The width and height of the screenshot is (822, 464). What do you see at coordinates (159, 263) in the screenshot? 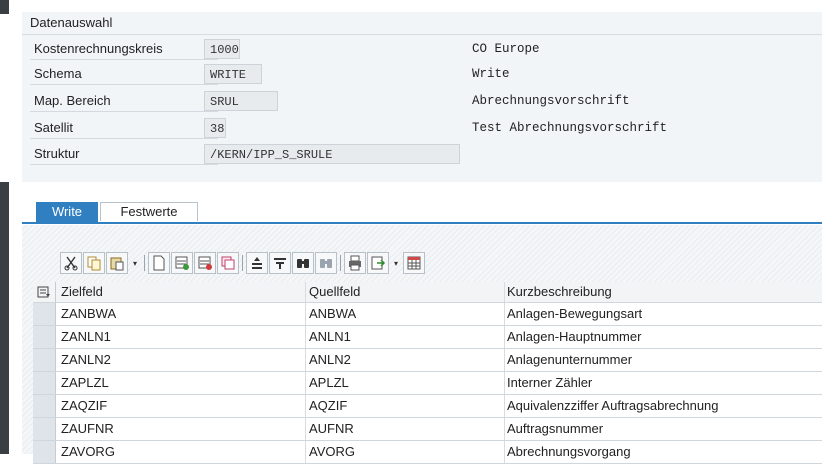
I see `new-row-icon` at bounding box center [159, 263].